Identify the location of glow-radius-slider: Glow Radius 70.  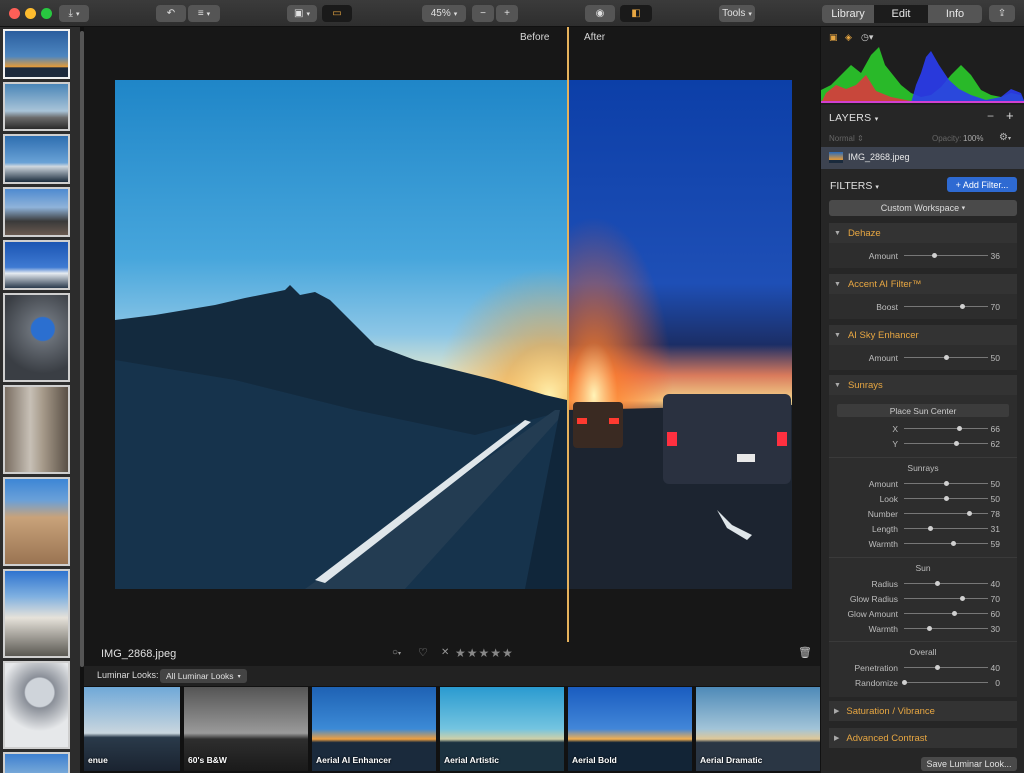
(923, 599).